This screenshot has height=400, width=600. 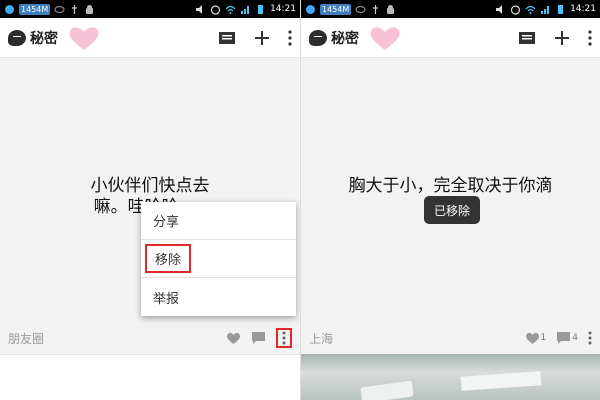 What do you see at coordinates (26, 338) in the screenshot?
I see `post-source: 朋友圈` at bounding box center [26, 338].